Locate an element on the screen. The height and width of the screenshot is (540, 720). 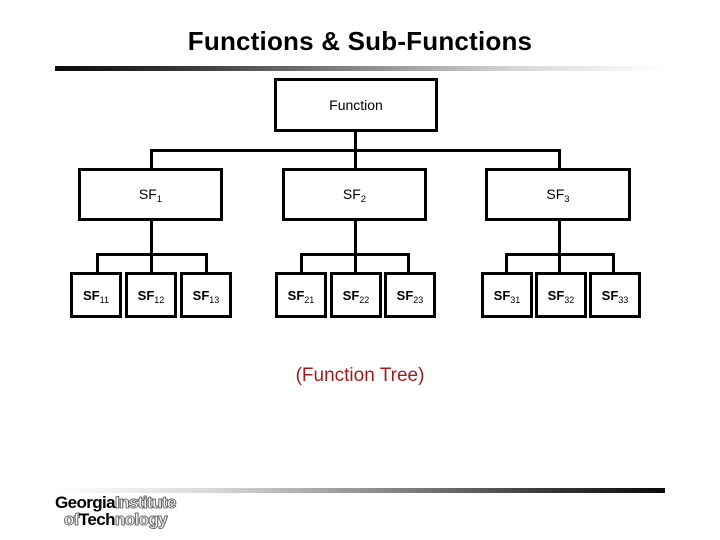
tree-node-label: SF21 is located at coordinates (301, 296).